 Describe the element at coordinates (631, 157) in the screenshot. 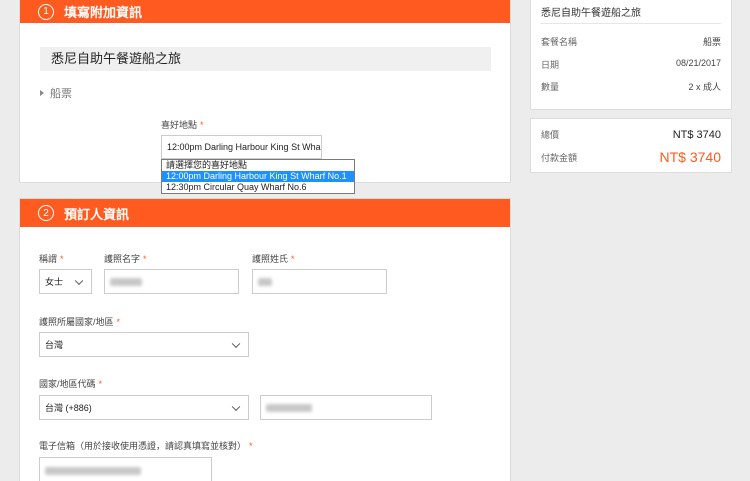

I see `pay-amount-row: 付款金額 NT$ 3740` at that location.